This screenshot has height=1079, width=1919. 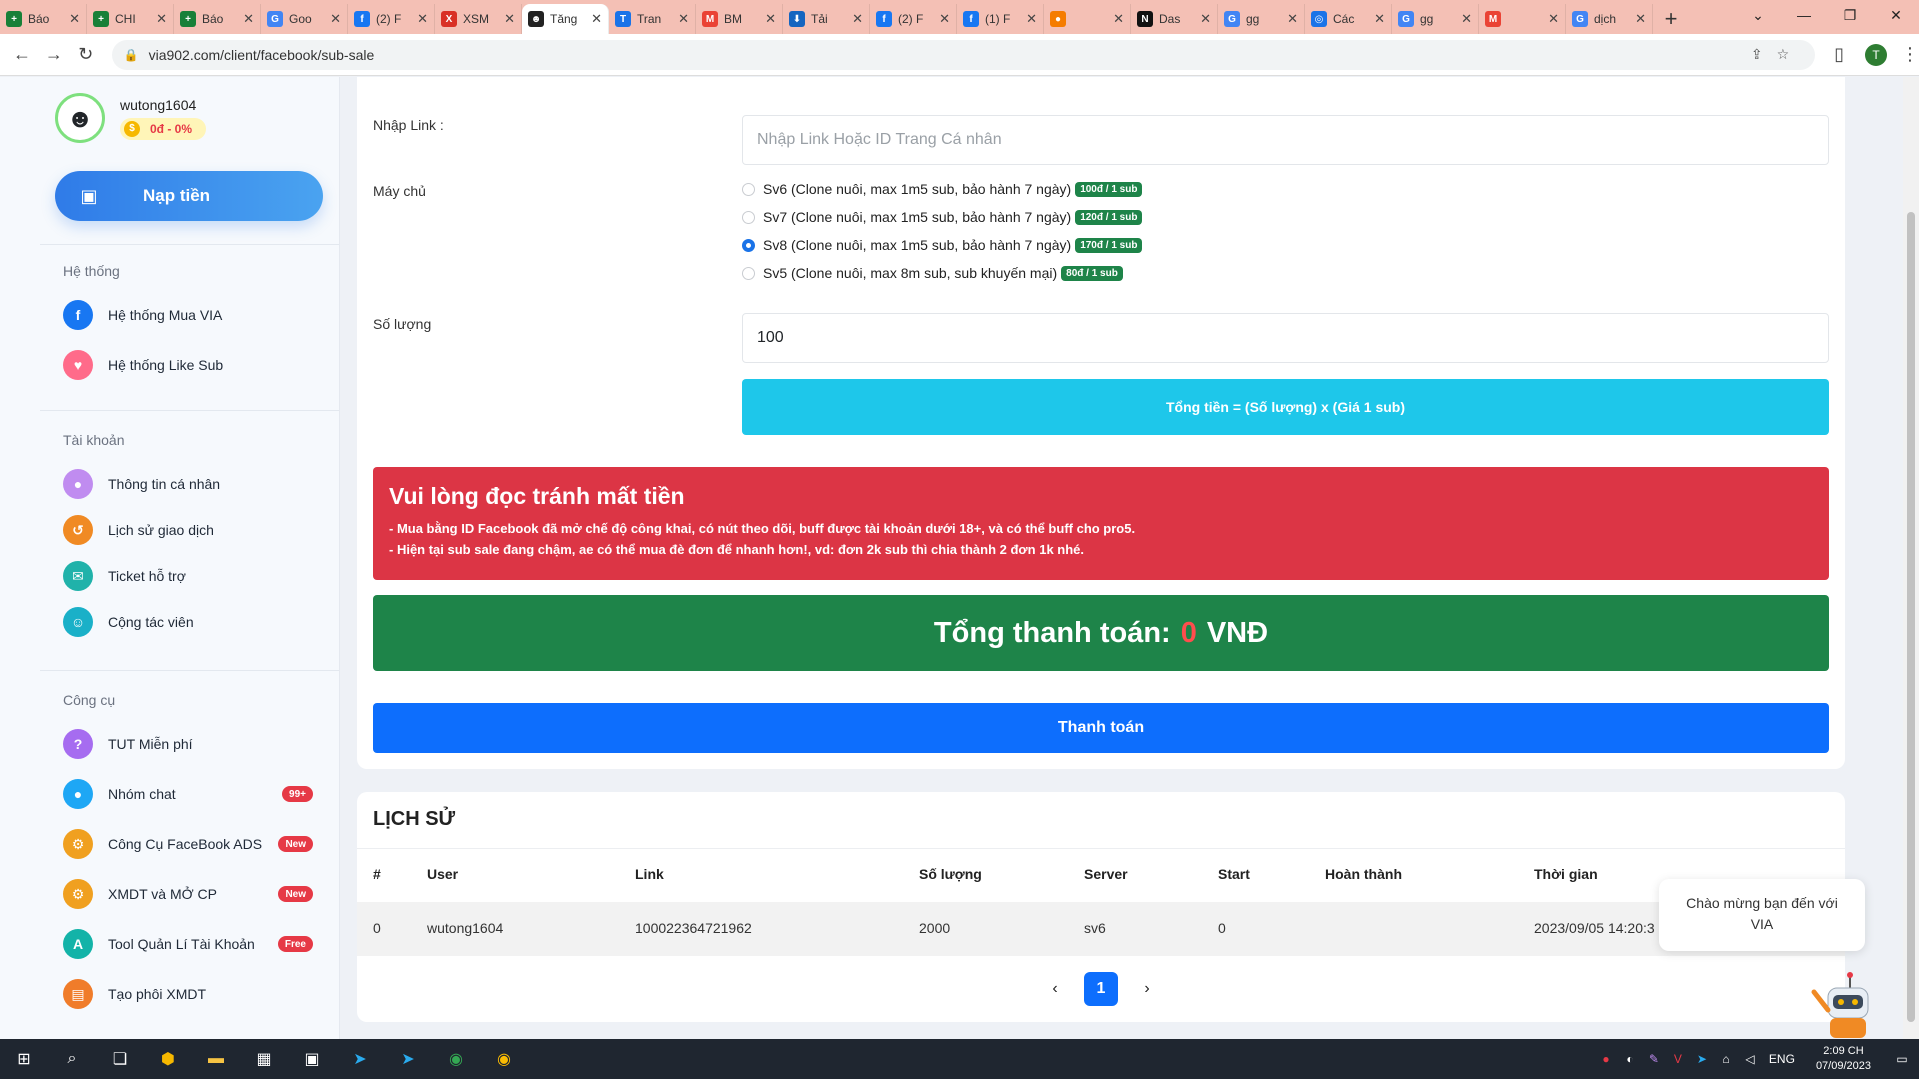 What do you see at coordinates (189, 196) in the screenshot?
I see `topup-button: ▣ Nạp tiền` at bounding box center [189, 196].